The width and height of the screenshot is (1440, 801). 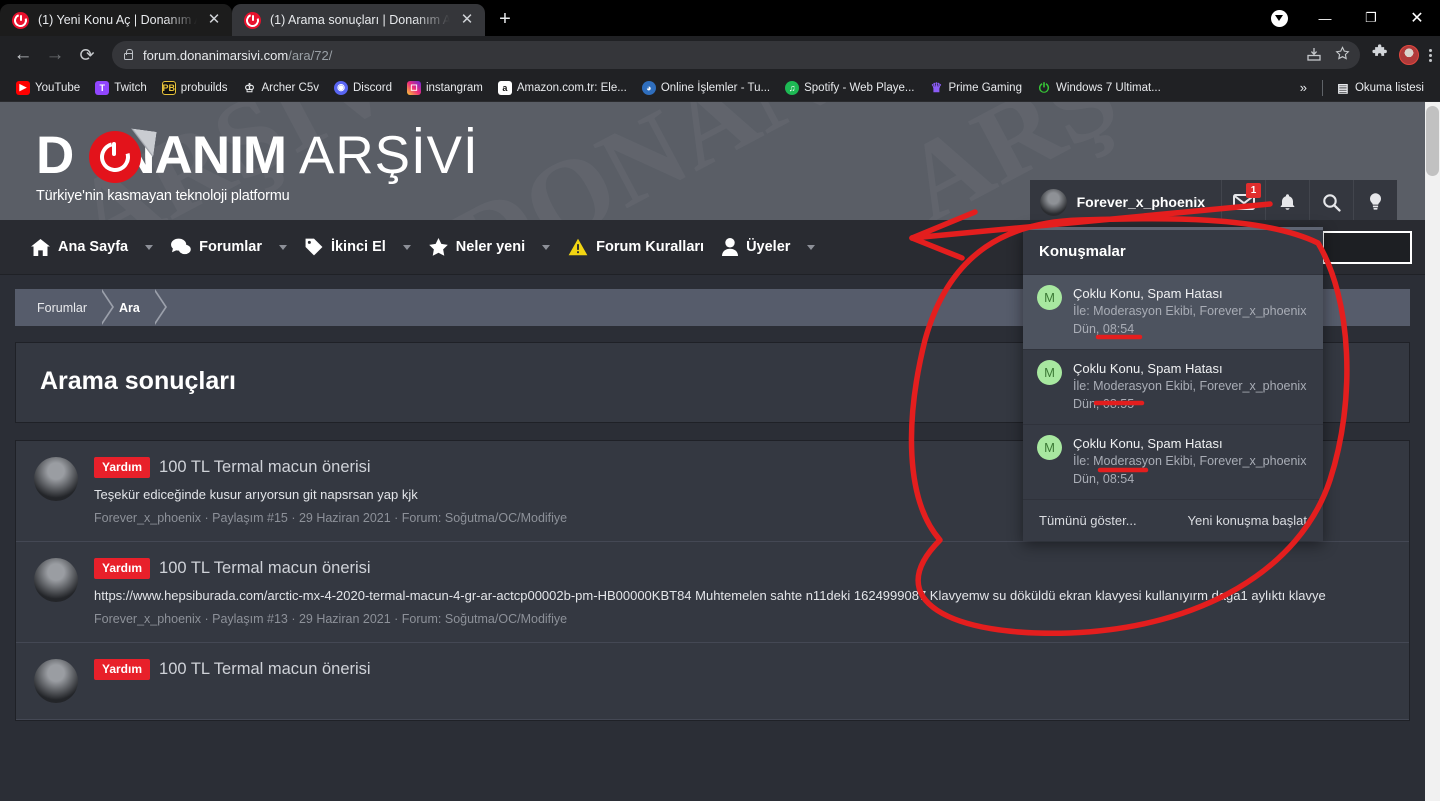 I want to click on new-tab-button: +, so click(x=505, y=20).